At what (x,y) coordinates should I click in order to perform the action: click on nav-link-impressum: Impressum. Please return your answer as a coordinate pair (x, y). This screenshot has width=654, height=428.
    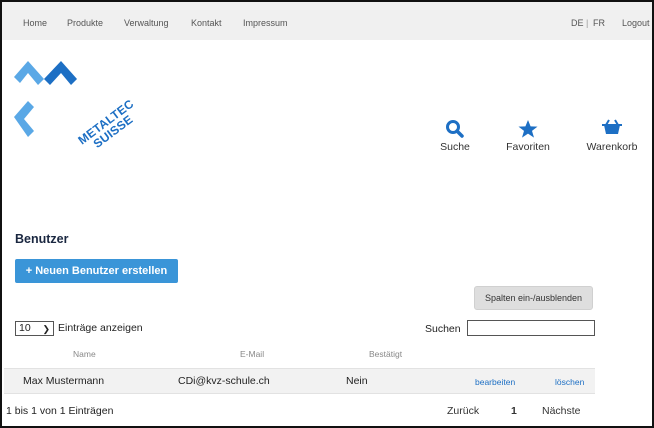
    Looking at the image, I should click on (265, 23).